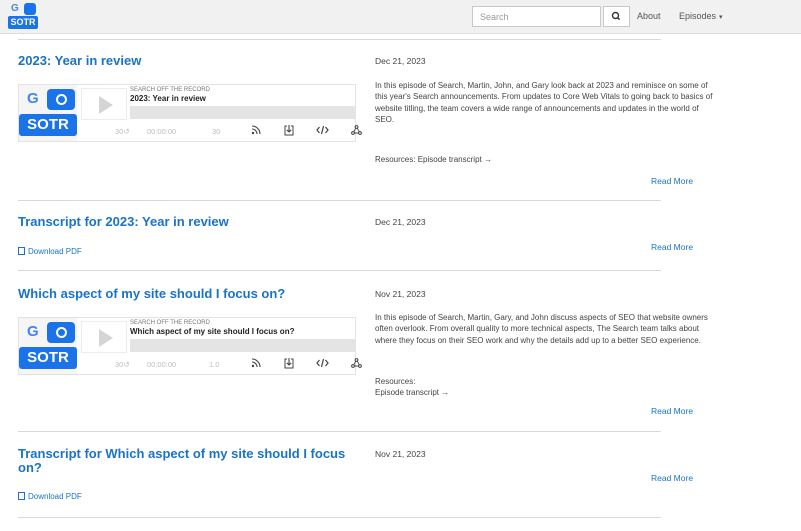  What do you see at coordinates (168, 98) in the screenshot?
I see `player-episode-name: 2023: Year in review` at bounding box center [168, 98].